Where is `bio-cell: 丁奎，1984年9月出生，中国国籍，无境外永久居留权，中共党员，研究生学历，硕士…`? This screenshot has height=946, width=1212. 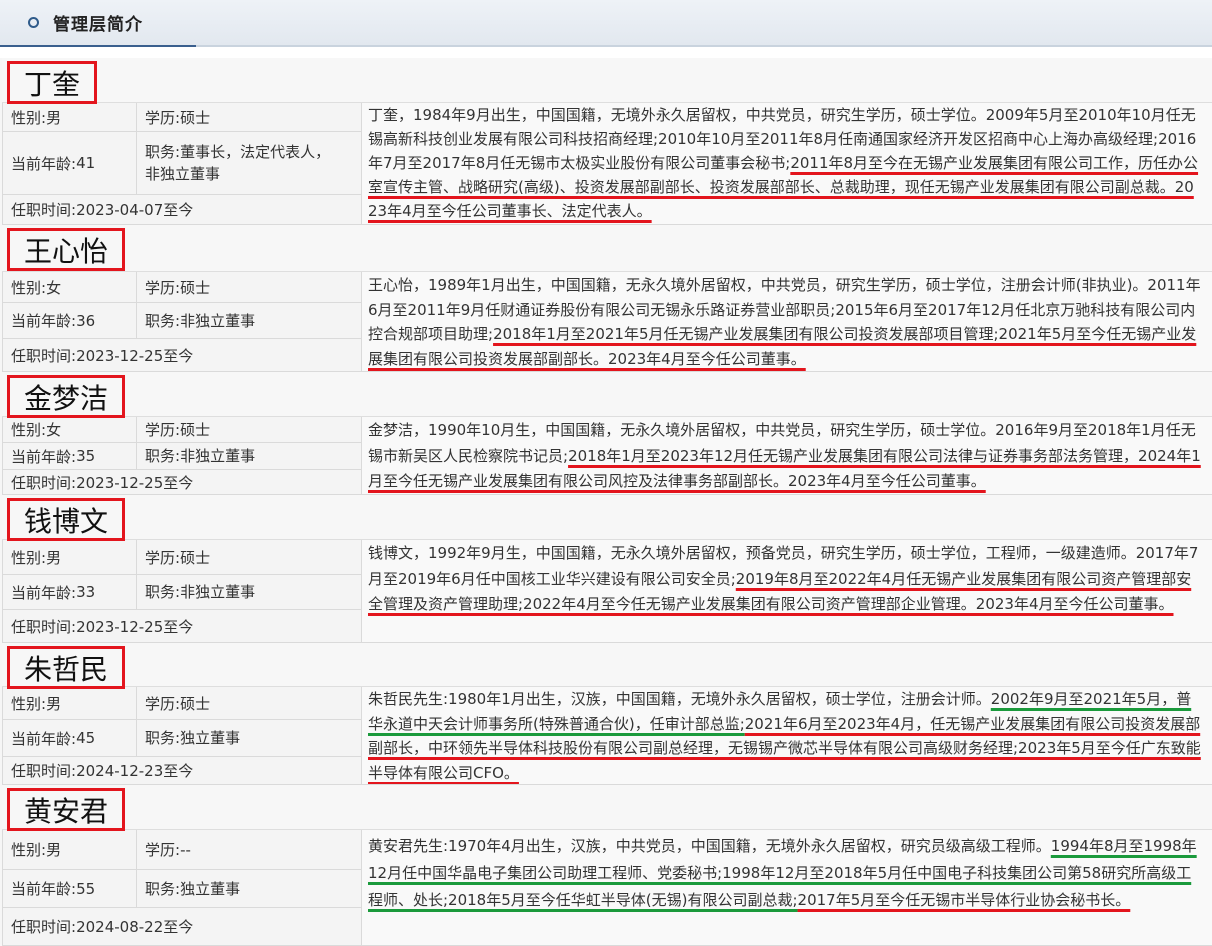
bio-cell: 丁奎，1984年9月出生，中国国籍，无境外永久居留权，中共党员，研究生学历，硕士… is located at coordinates (787, 164).